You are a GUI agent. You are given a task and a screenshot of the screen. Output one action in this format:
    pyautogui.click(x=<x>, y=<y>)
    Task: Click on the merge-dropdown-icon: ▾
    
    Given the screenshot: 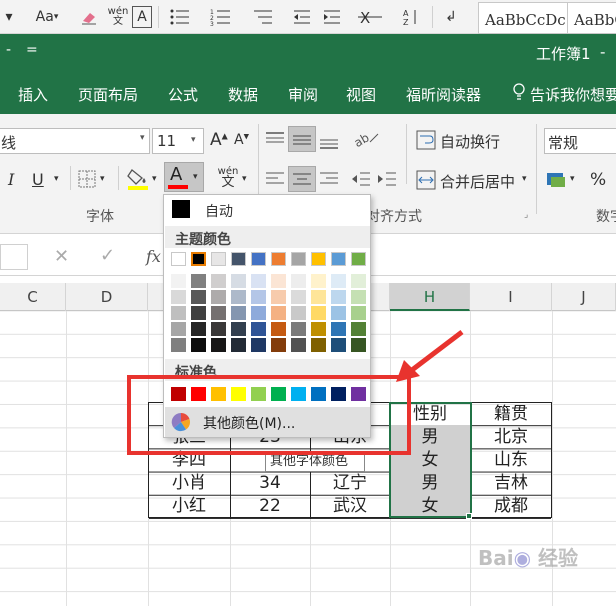 What is the action you would take?
    pyautogui.click(x=524, y=179)
    